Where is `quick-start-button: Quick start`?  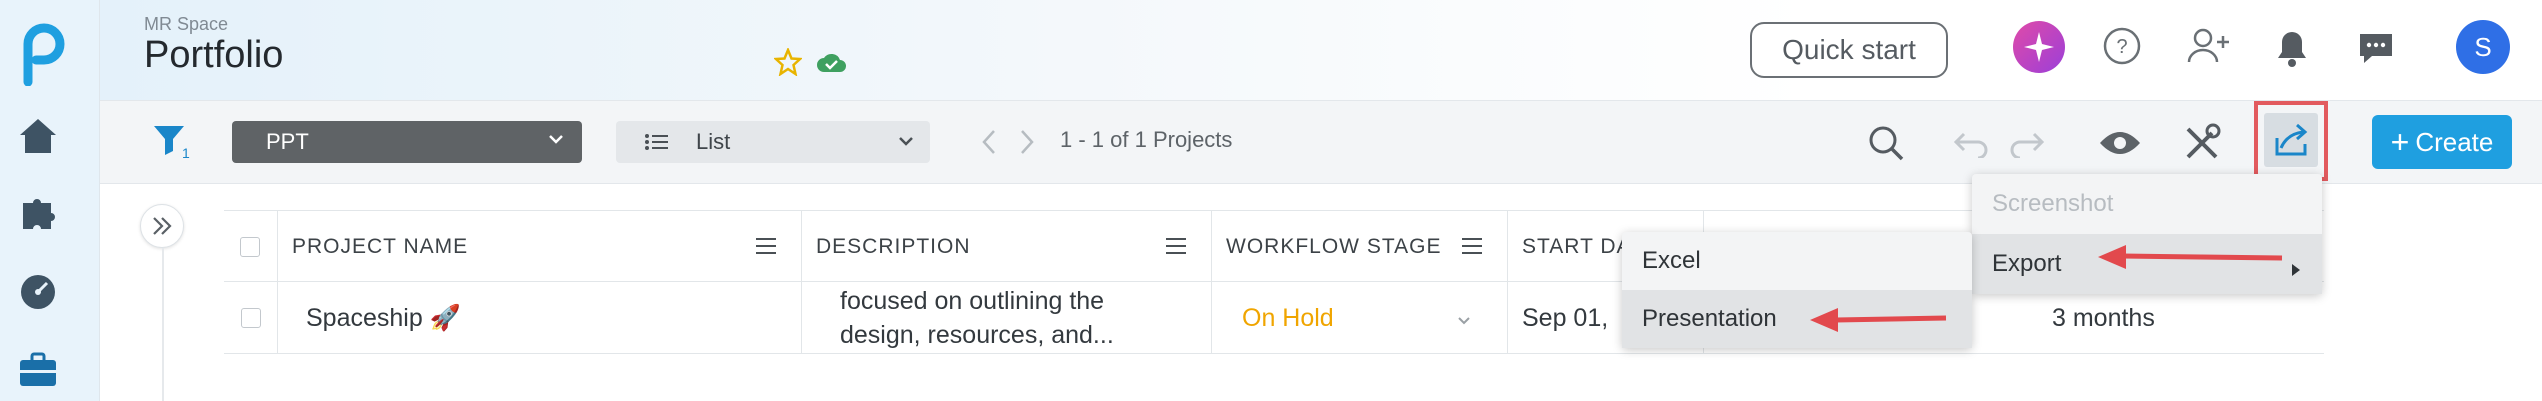
quick-start-button: Quick start is located at coordinates (1849, 50).